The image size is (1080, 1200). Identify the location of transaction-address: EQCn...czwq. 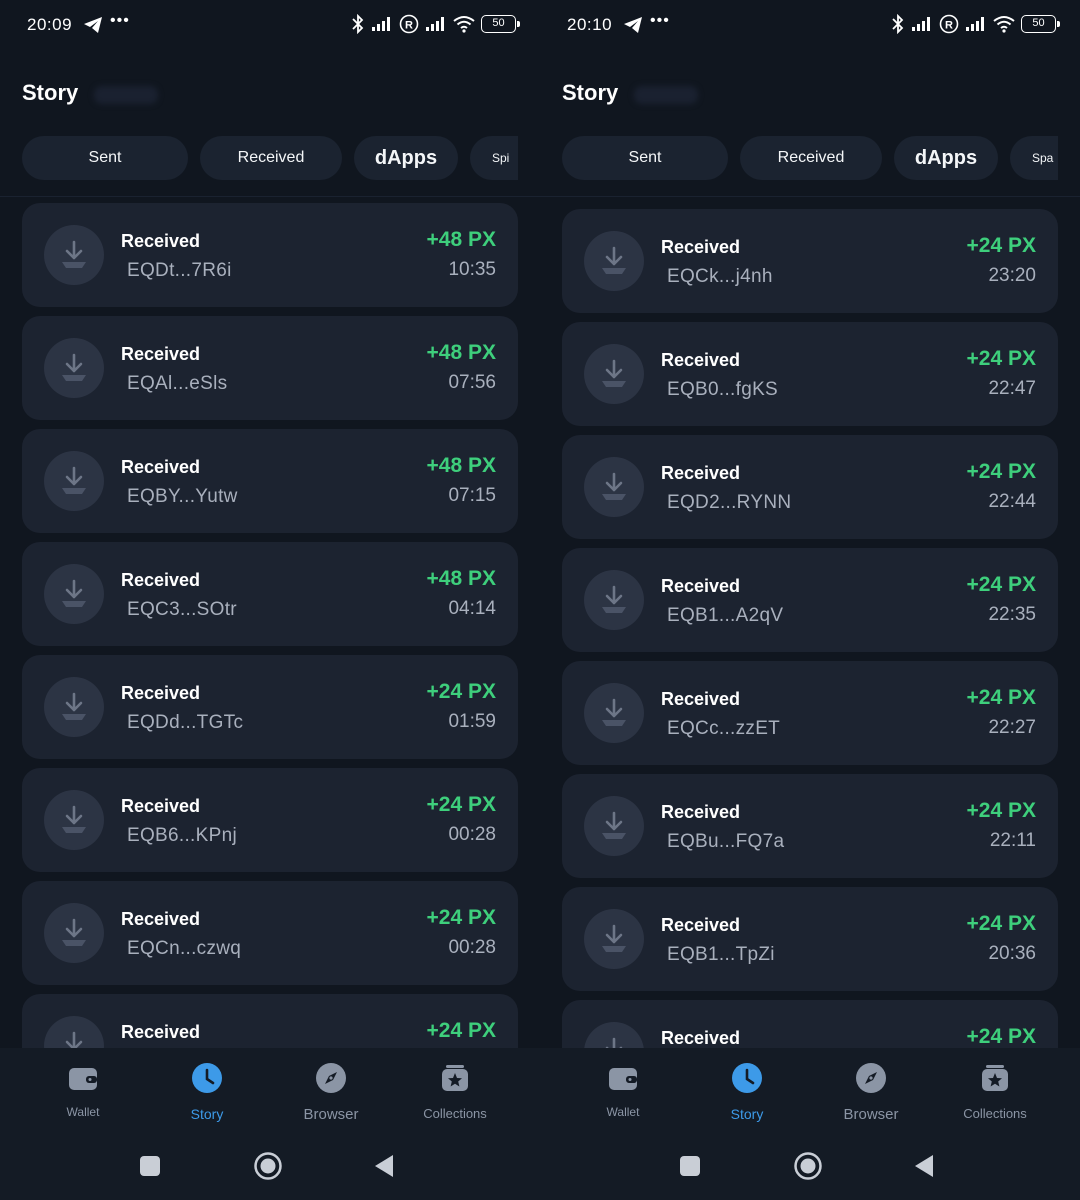
(184, 948).